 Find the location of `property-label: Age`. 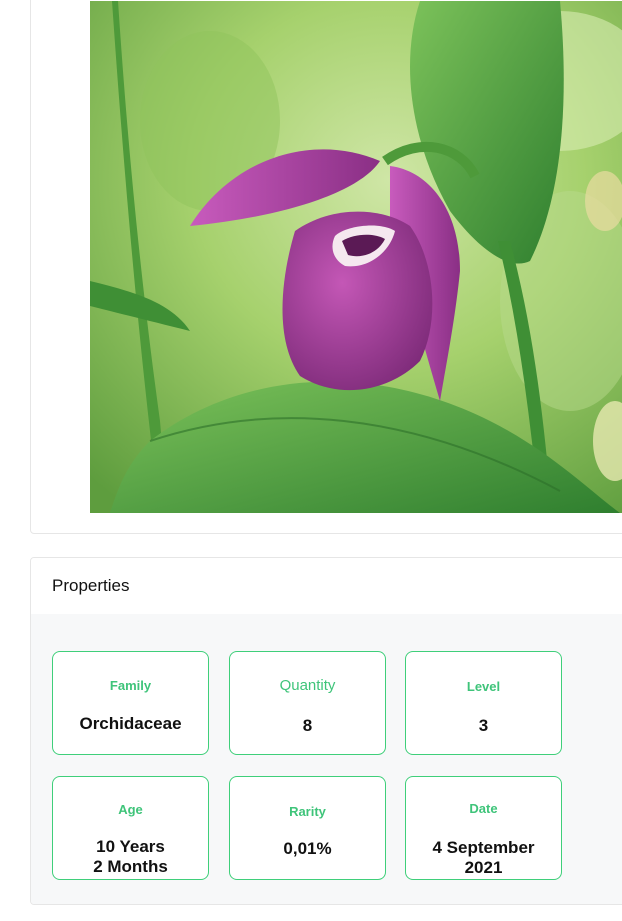

property-label: Age is located at coordinates (130, 809).